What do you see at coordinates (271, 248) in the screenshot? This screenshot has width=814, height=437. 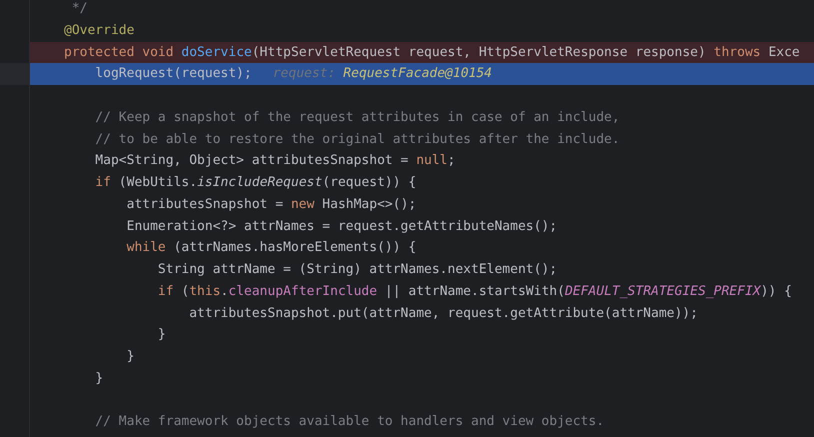 I see `code-line: while (attrNames.hasMoreElements()) {` at bounding box center [271, 248].